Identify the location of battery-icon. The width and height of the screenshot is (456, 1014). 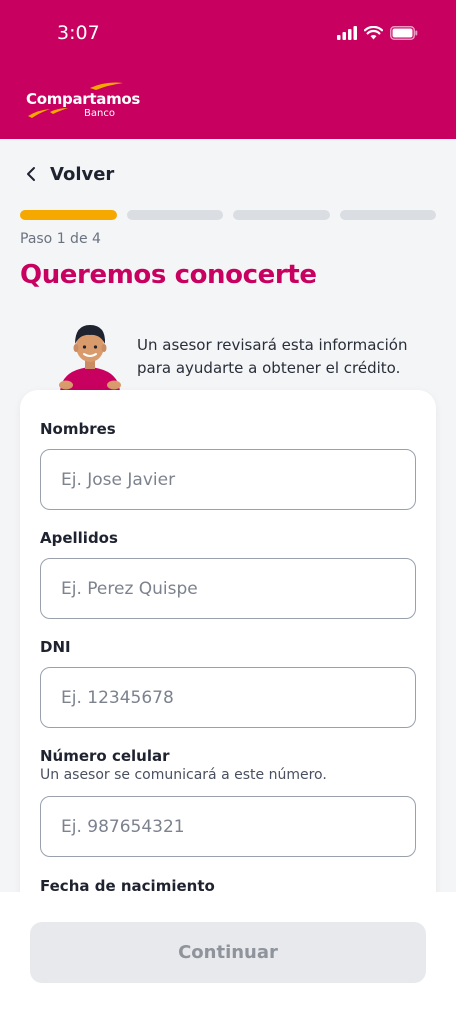
(404, 33).